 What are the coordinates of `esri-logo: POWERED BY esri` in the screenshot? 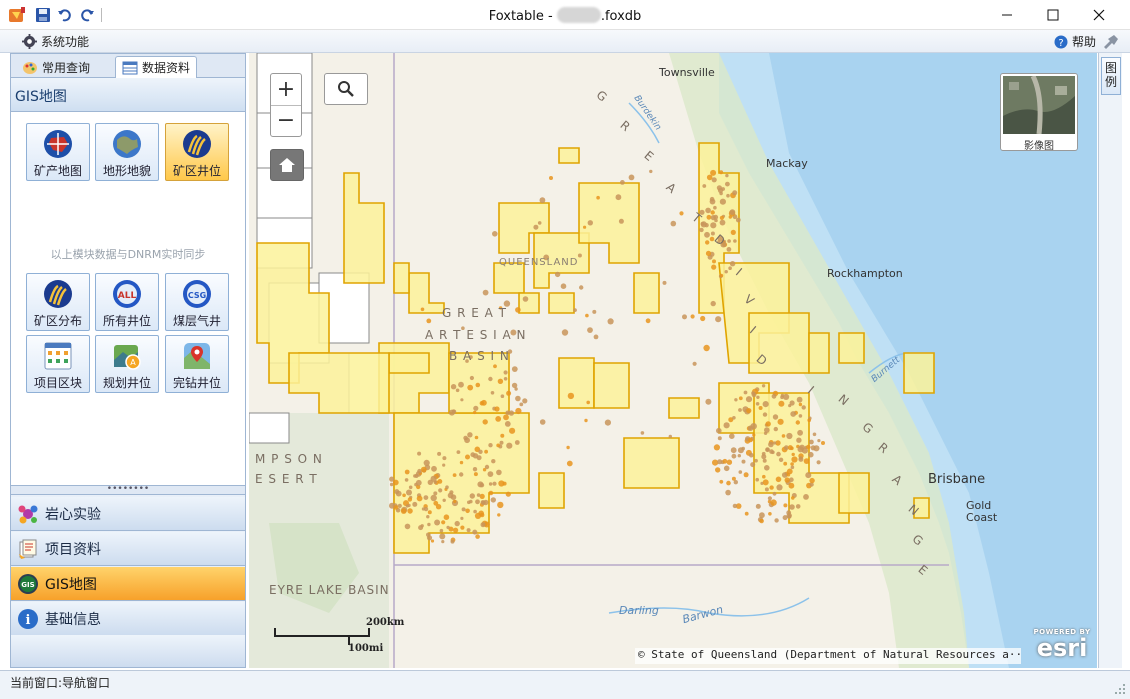 It's located at (1062, 646).